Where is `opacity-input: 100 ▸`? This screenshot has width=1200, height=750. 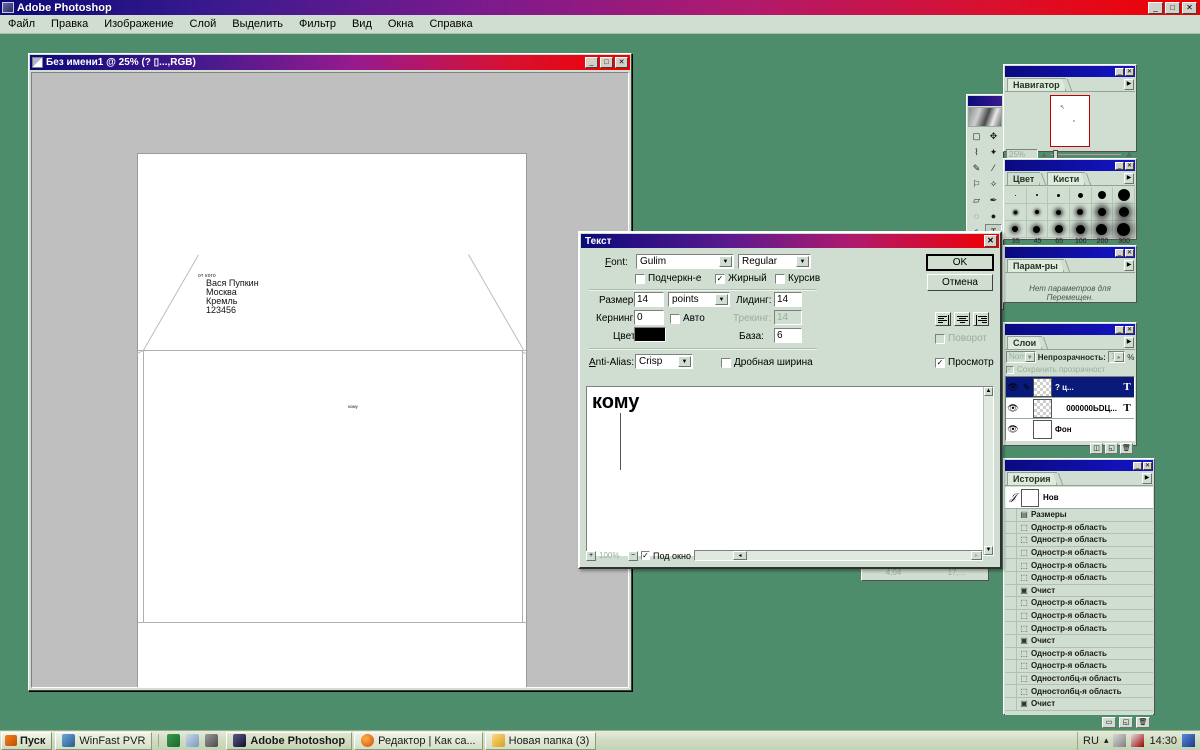
opacity-input: 100 ▸ is located at coordinates (1116, 357).